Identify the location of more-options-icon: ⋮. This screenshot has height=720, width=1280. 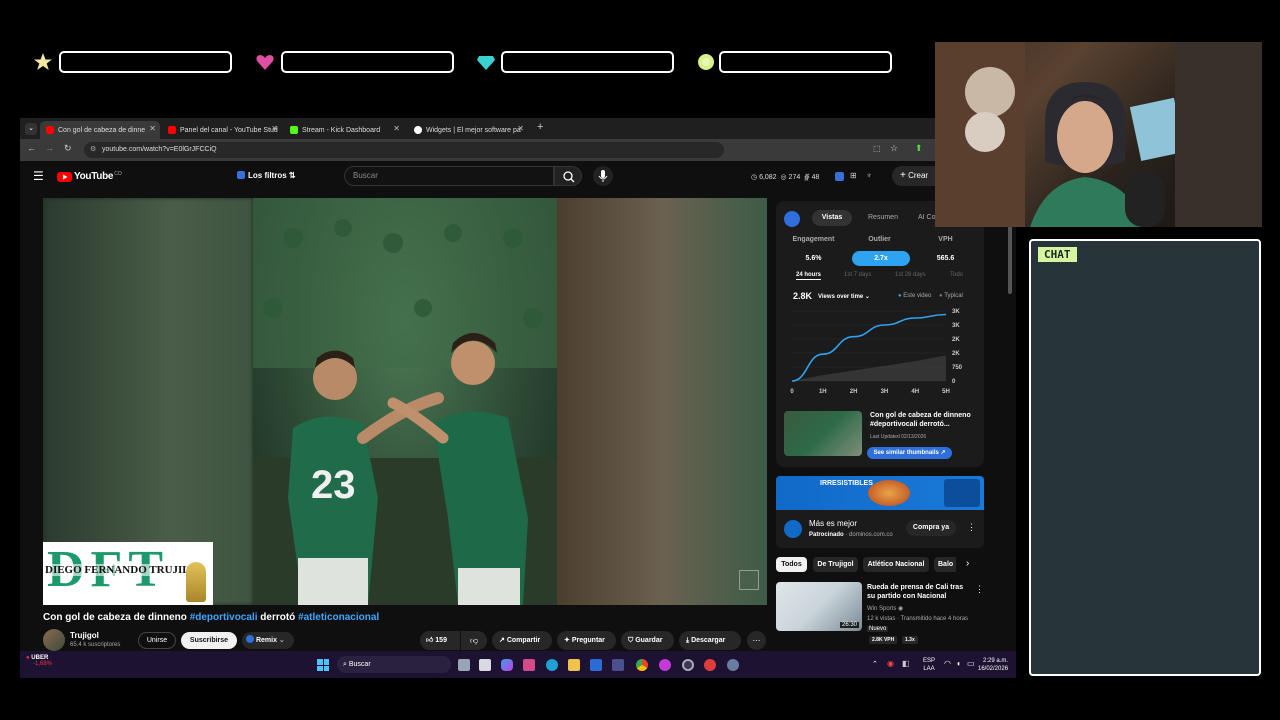
(971, 527).